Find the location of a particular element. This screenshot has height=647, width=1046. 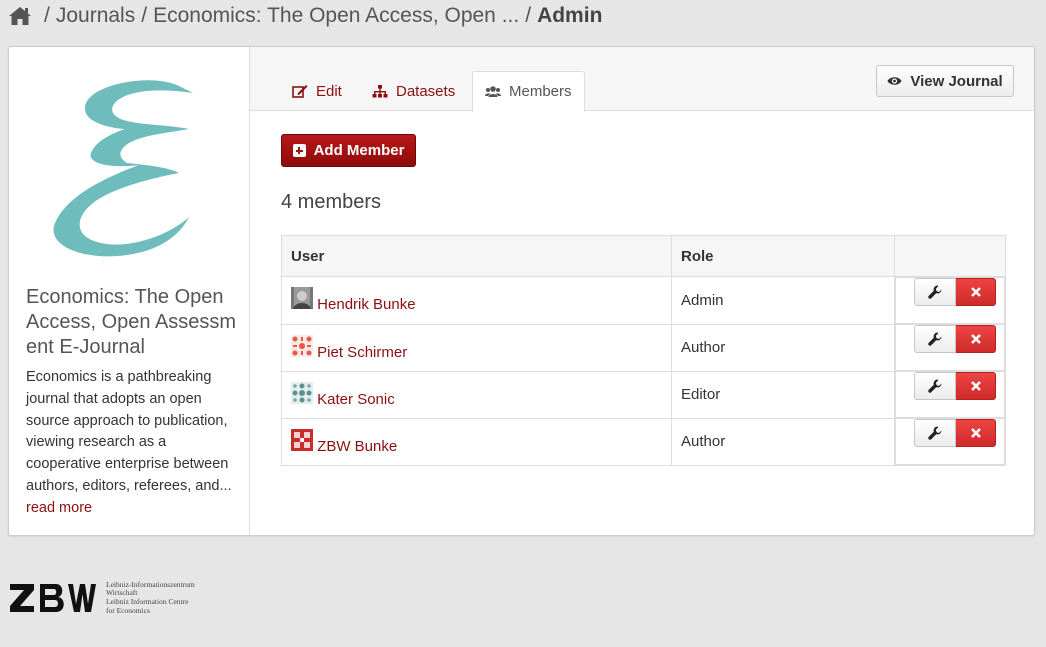

eye-icon is located at coordinates (894, 81).